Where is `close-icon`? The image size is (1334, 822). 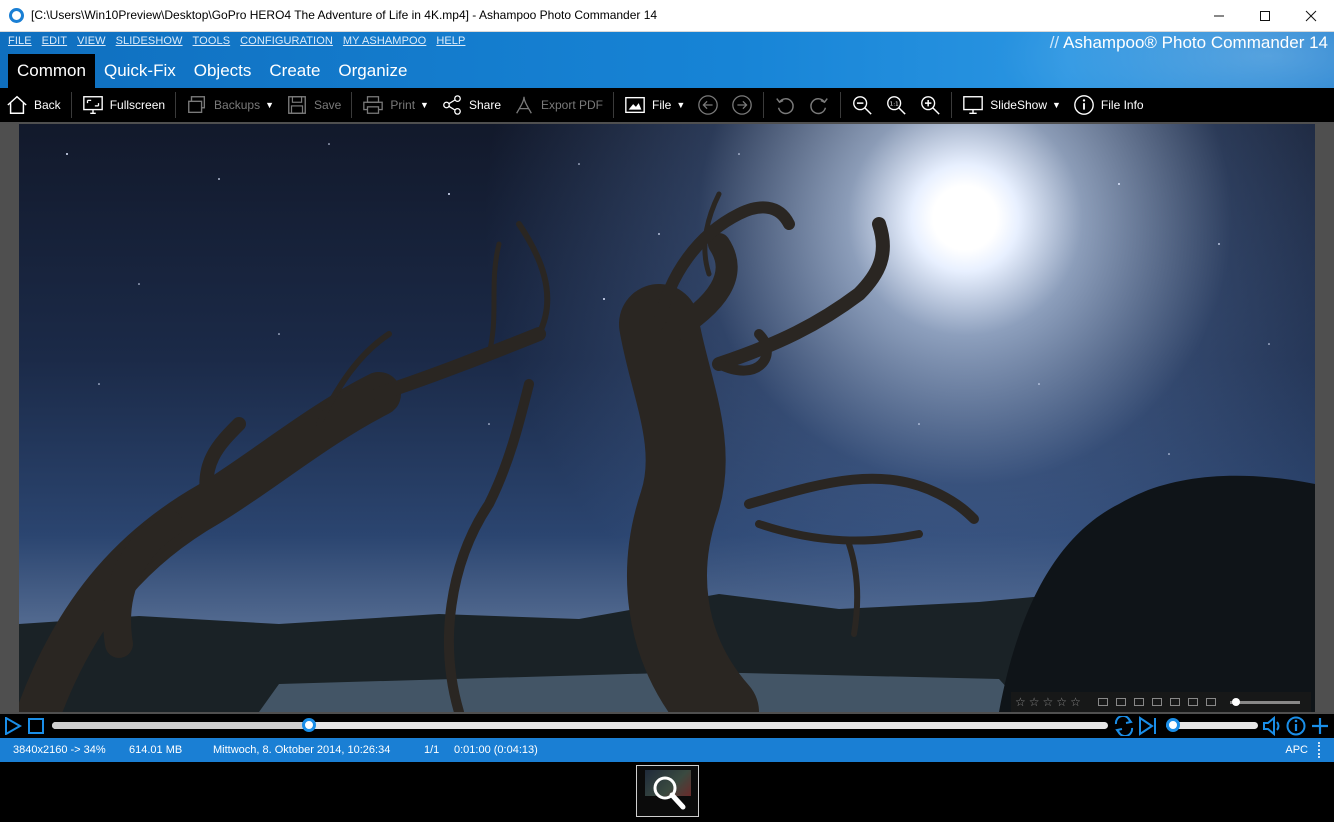
close-icon is located at coordinates (1311, 16).